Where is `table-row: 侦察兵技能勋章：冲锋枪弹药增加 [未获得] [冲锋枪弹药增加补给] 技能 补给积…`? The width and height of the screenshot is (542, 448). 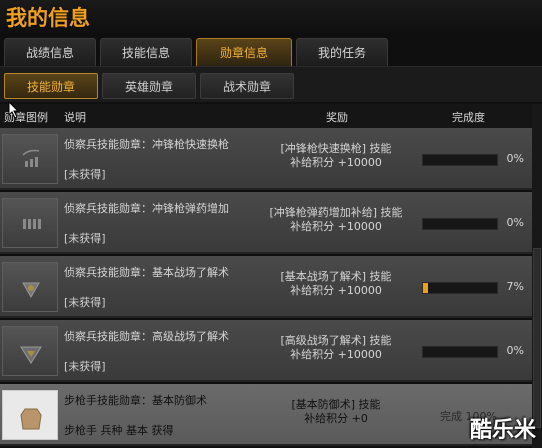
table-row: 侦察兵技能勋章：冲锋枪弹药增加 [未获得] [冲锋枪弹药增加补给] 技能 补给积… is located at coordinates (266, 223).